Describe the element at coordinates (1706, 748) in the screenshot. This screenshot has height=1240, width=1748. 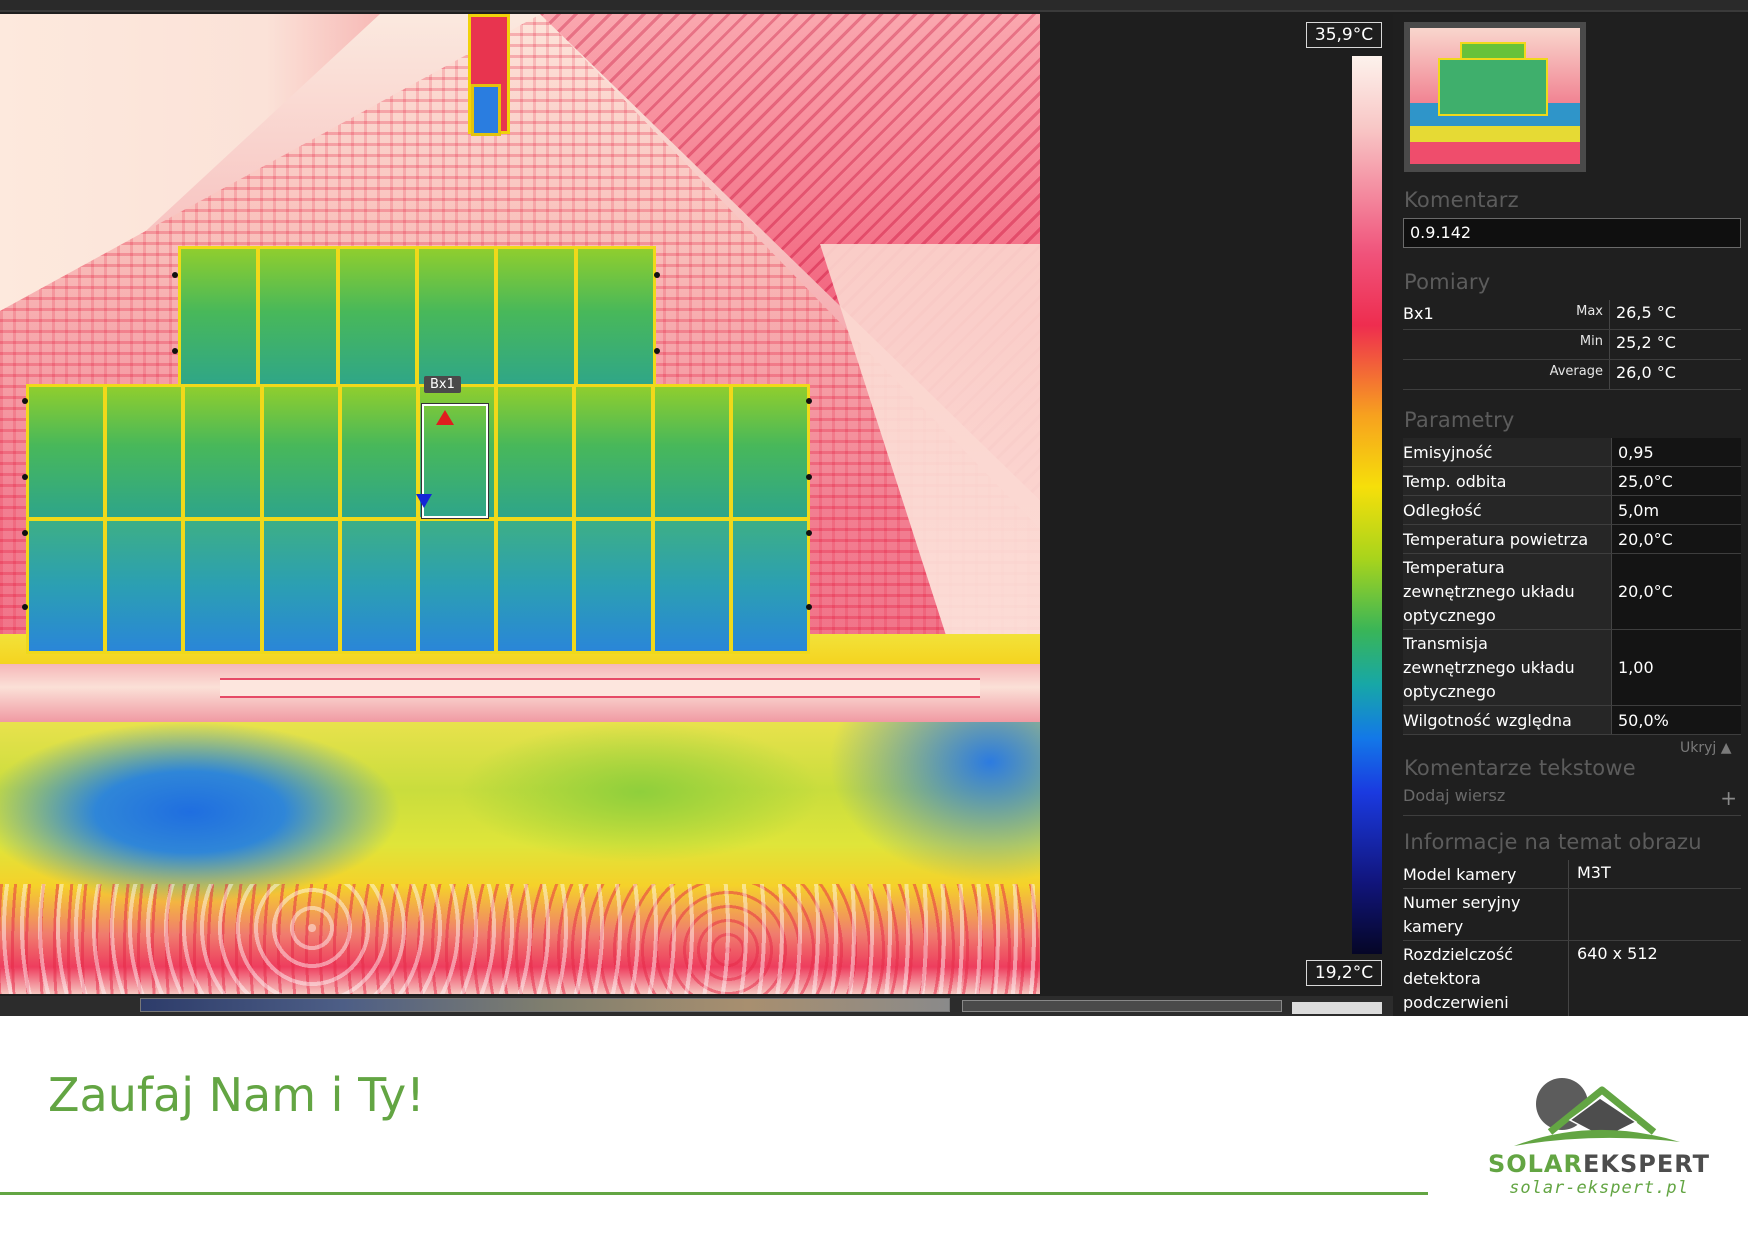
I see `hide-toggle: Ukryj ▲` at that location.